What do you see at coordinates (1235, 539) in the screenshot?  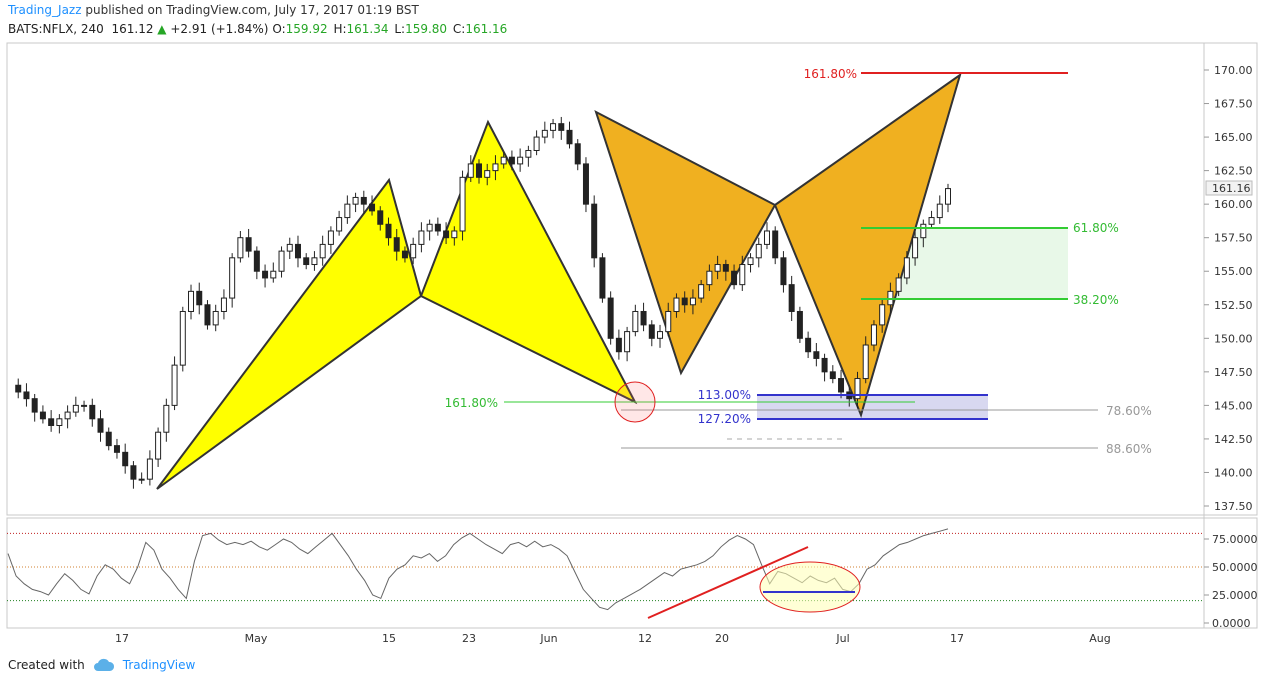 I see `rsi-tick-label: 75.0000` at bounding box center [1235, 539].